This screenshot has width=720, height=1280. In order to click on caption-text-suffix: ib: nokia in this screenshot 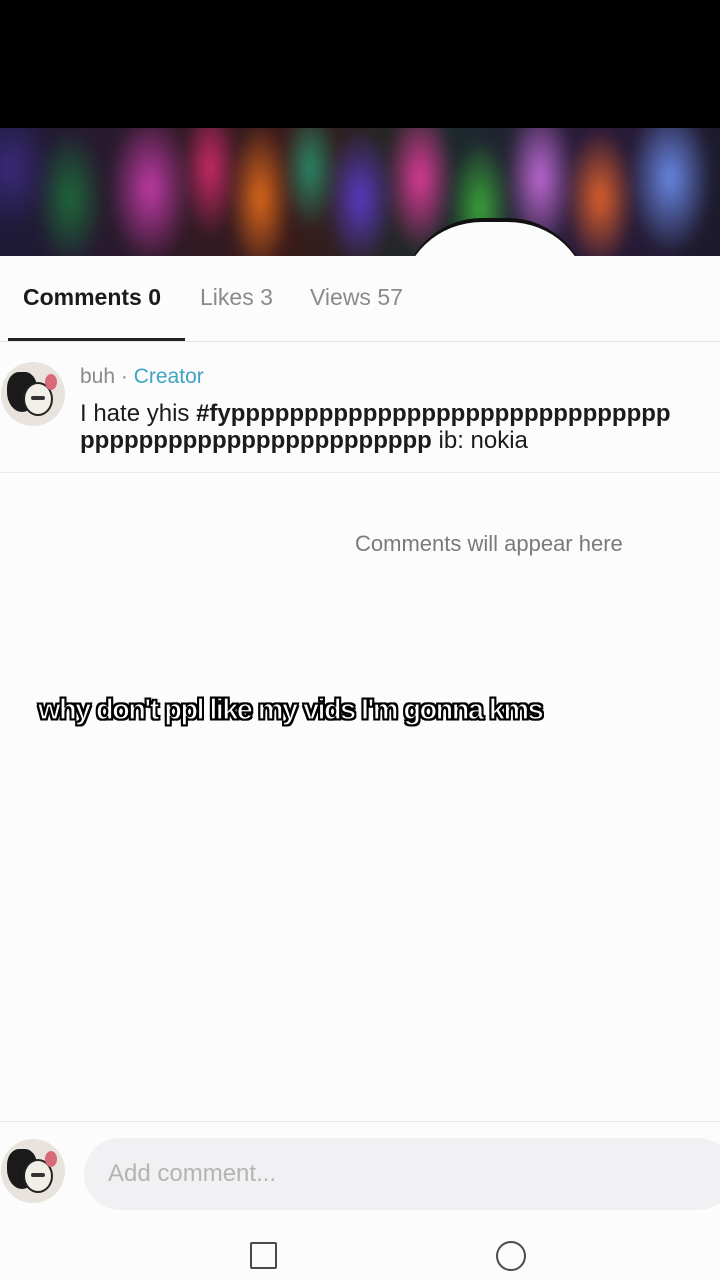, I will do `click(479, 440)`.